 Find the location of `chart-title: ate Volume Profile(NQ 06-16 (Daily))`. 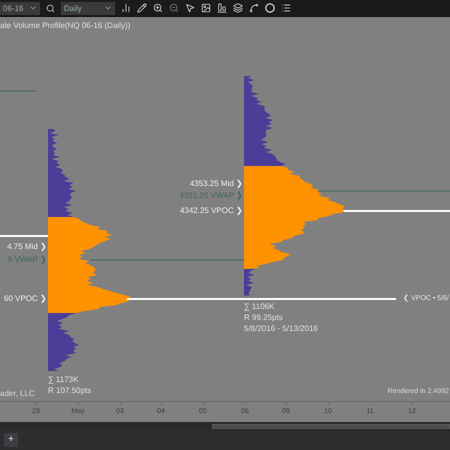

chart-title: ate Volume Profile(NQ 06-16 (Daily)) is located at coordinates (65, 26).